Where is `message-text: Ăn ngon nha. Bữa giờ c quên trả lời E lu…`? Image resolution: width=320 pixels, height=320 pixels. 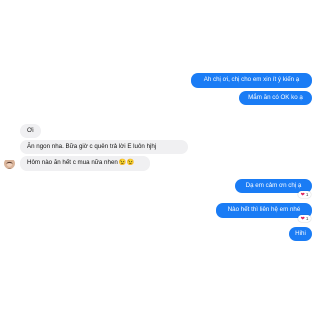 message-text: Ăn ngon nha. Bữa giờ c quên trả lời E lu… is located at coordinates (92, 146).